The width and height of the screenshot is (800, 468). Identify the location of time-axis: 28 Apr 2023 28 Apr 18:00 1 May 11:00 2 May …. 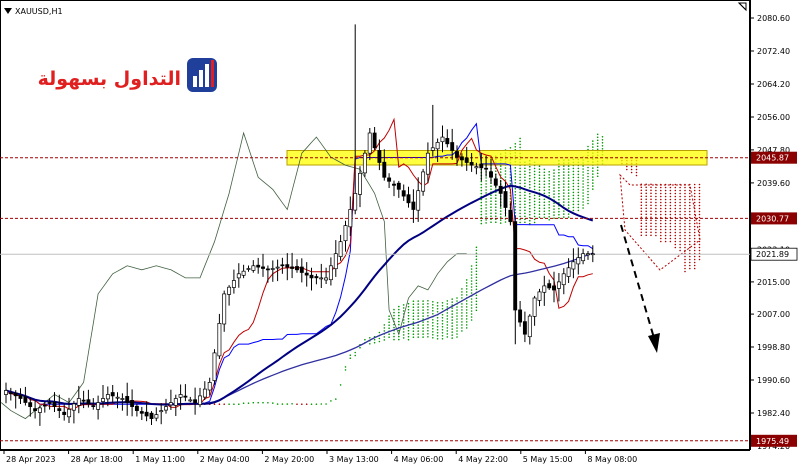
(320, 457).